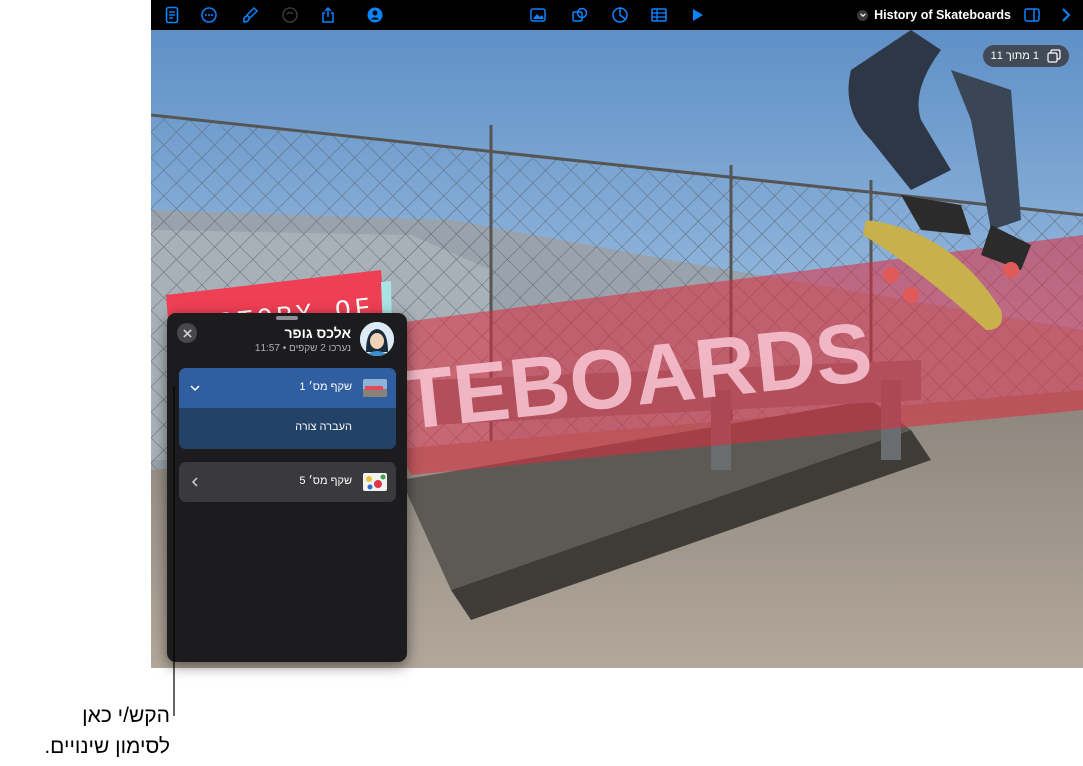 This screenshot has width=1083, height=766. I want to click on slide-group-5: שקף מס׳ 5, so click(287, 482).